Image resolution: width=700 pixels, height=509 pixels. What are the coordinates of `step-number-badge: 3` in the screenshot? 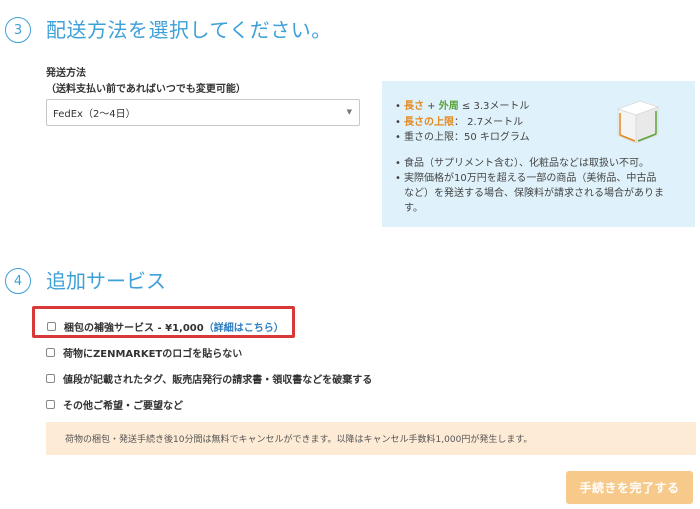 It's located at (18, 30).